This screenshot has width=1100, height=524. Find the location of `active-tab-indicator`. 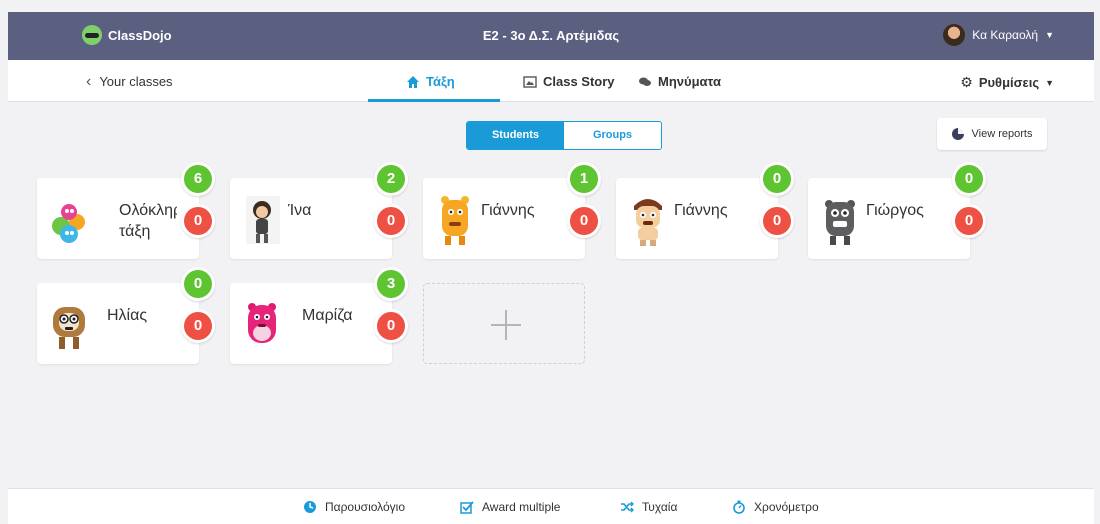

active-tab-indicator is located at coordinates (434, 100).